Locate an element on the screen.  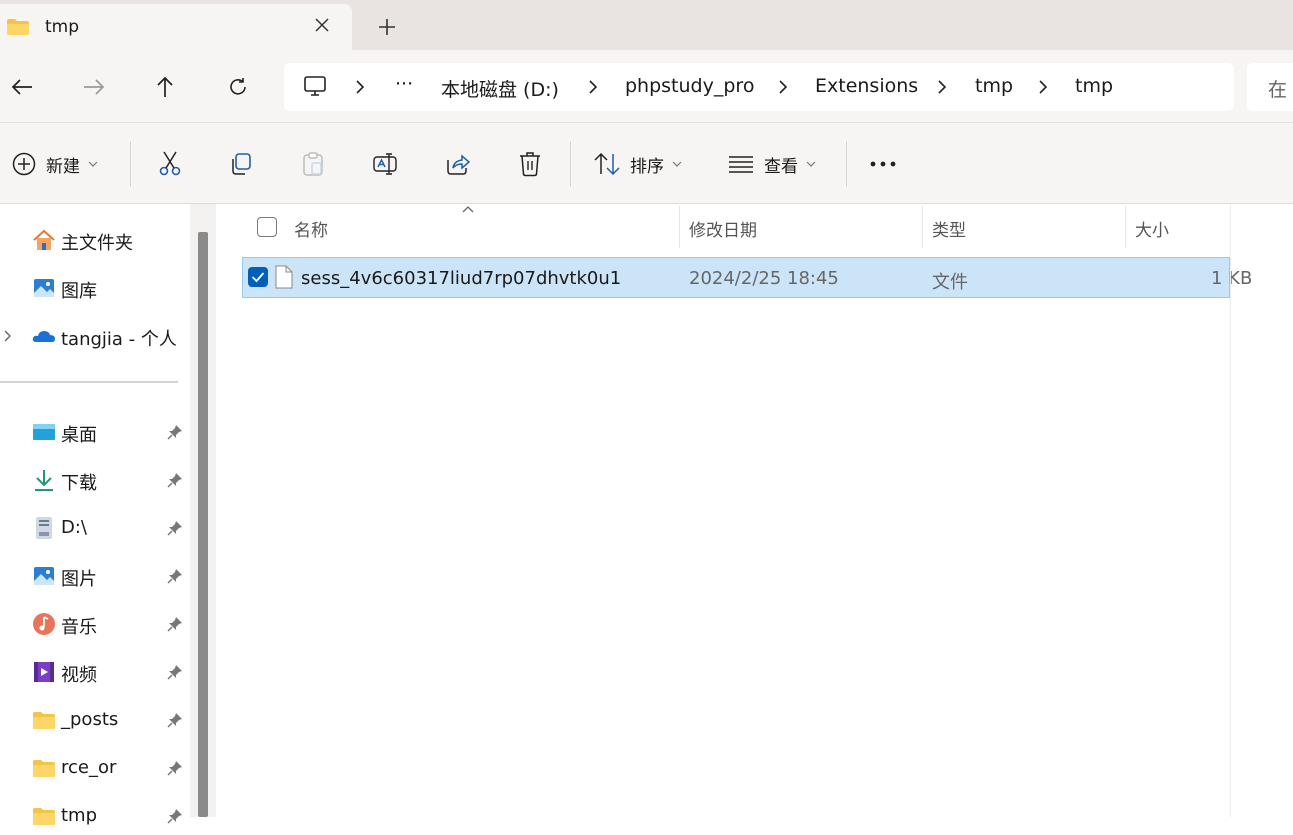
sort-ascending-icon is located at coordinates (468, 209).